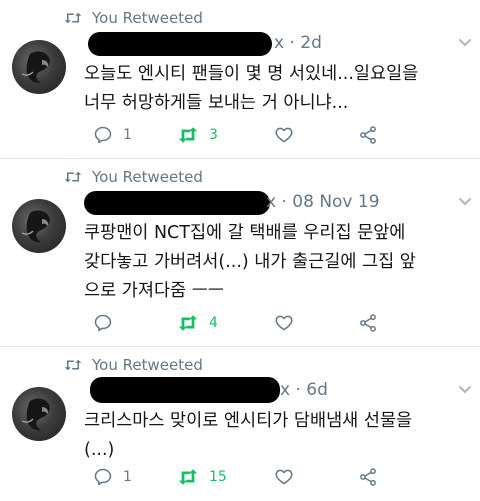  I want to click on tweet-meta: x · 08 Nov 19, so click(323, 202).